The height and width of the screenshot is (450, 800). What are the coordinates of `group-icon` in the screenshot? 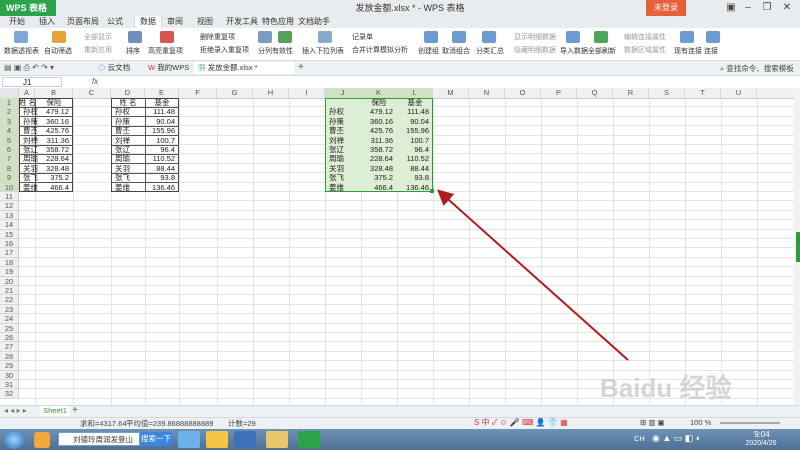 It's located at (431, 37).